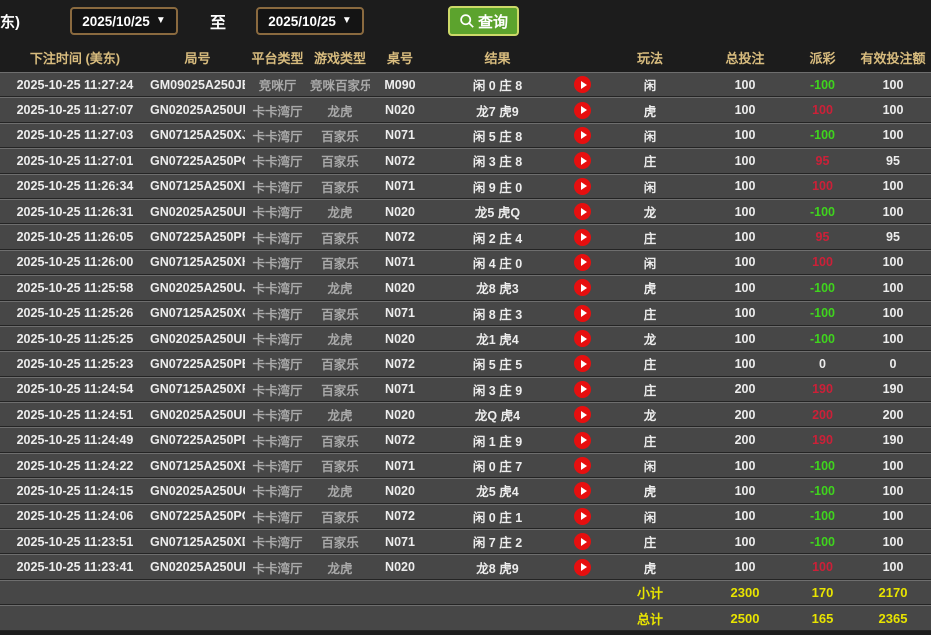 This screenshot has height=635, width=931. What do you see at coordinates (745, 618) in the screenshot?
I see `grand-total-total-bet: 2500` at bounding box center [745, 618].